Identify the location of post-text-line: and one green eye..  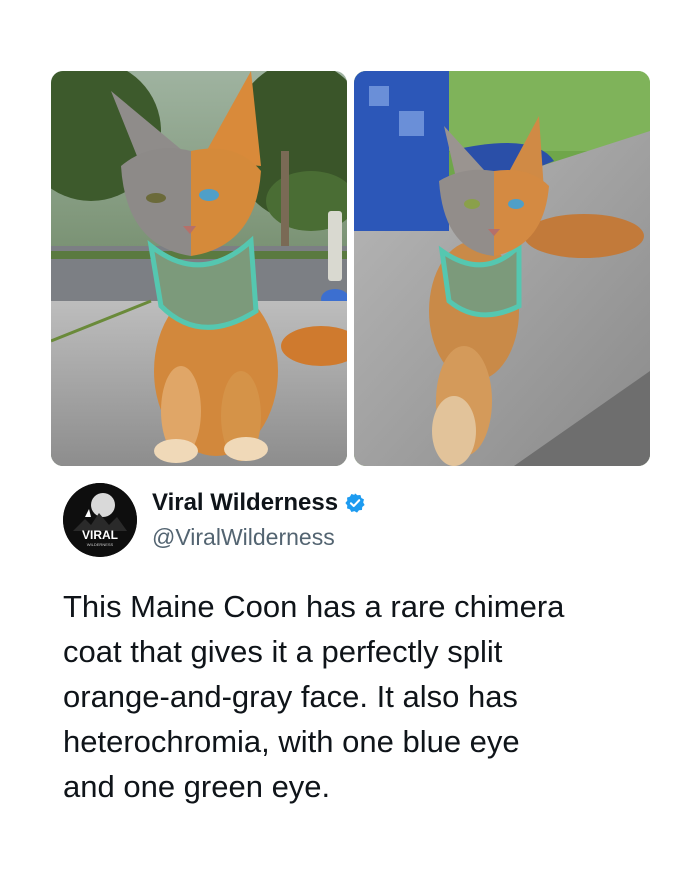
(197, 786).